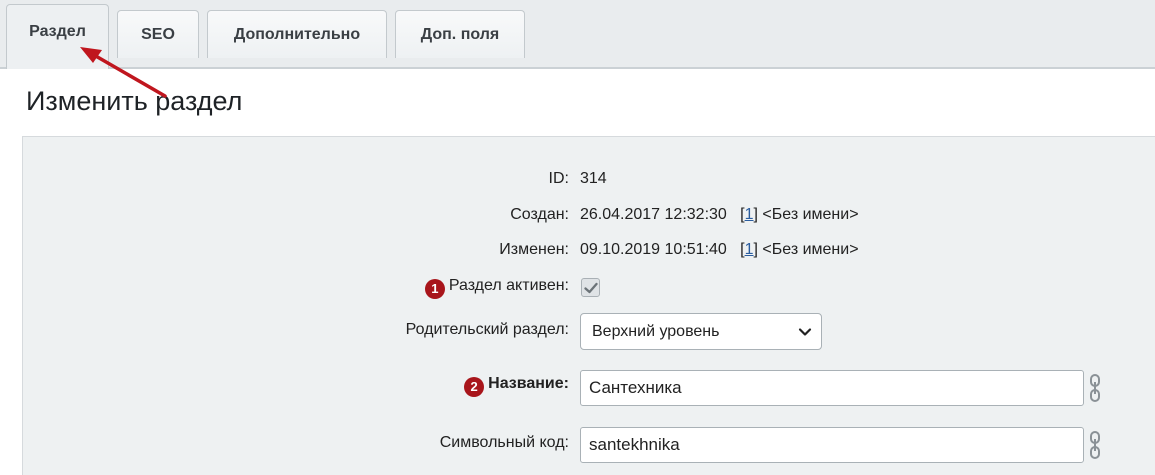 Image resolution: width=1155 pixels, height=475 pixels. What do you see at coordinates (749, 249) in the screenshot?
I see `modified-user-link: 1` at bounding box center [749, 249].